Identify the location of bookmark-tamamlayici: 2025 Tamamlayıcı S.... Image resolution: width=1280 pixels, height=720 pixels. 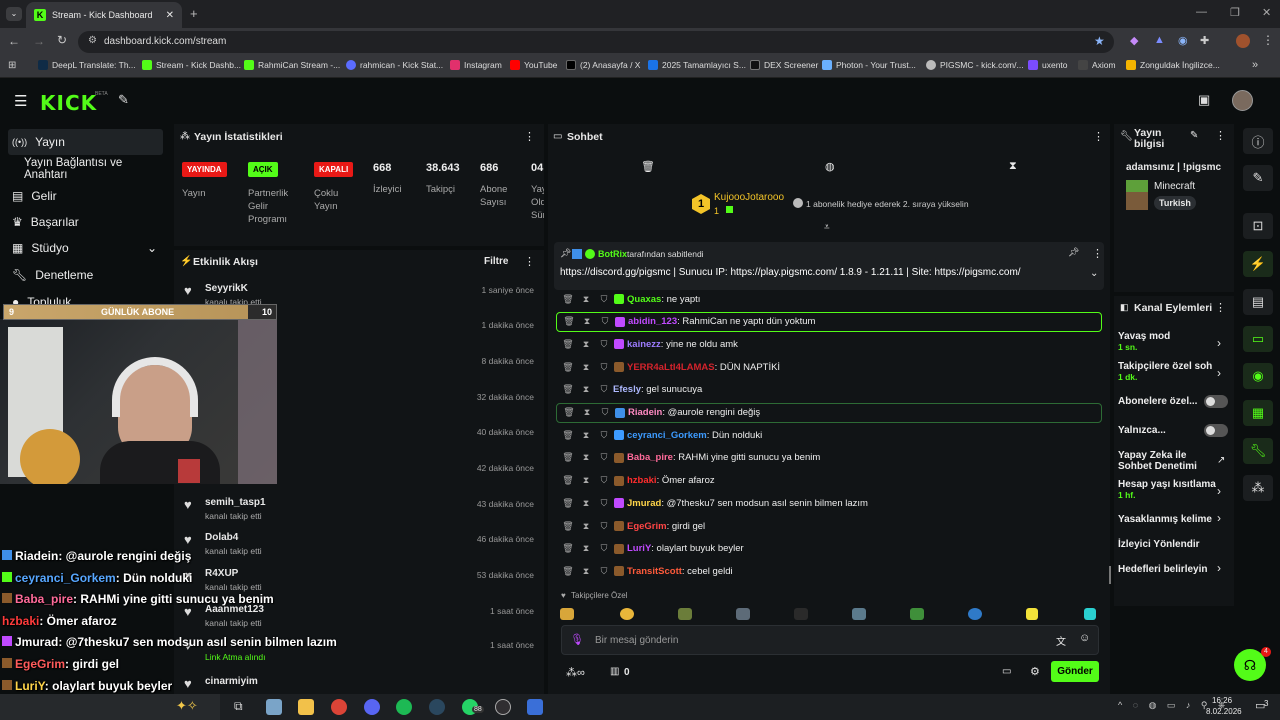
(697, 65).